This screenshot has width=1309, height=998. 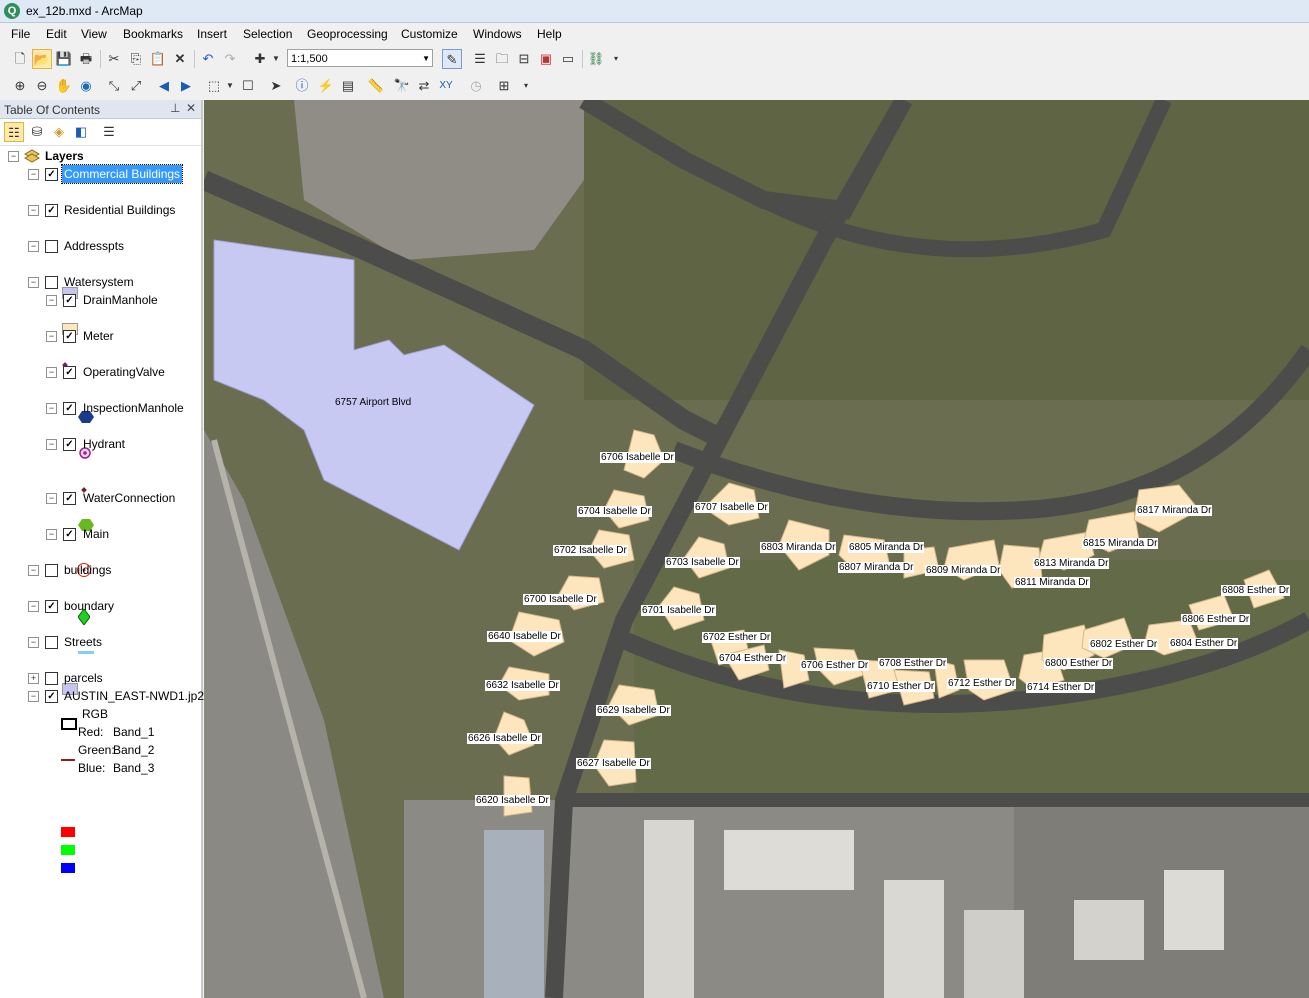 I want to click on map-scale-select: 1:1,500 ▼, so click(x=360, y=58).